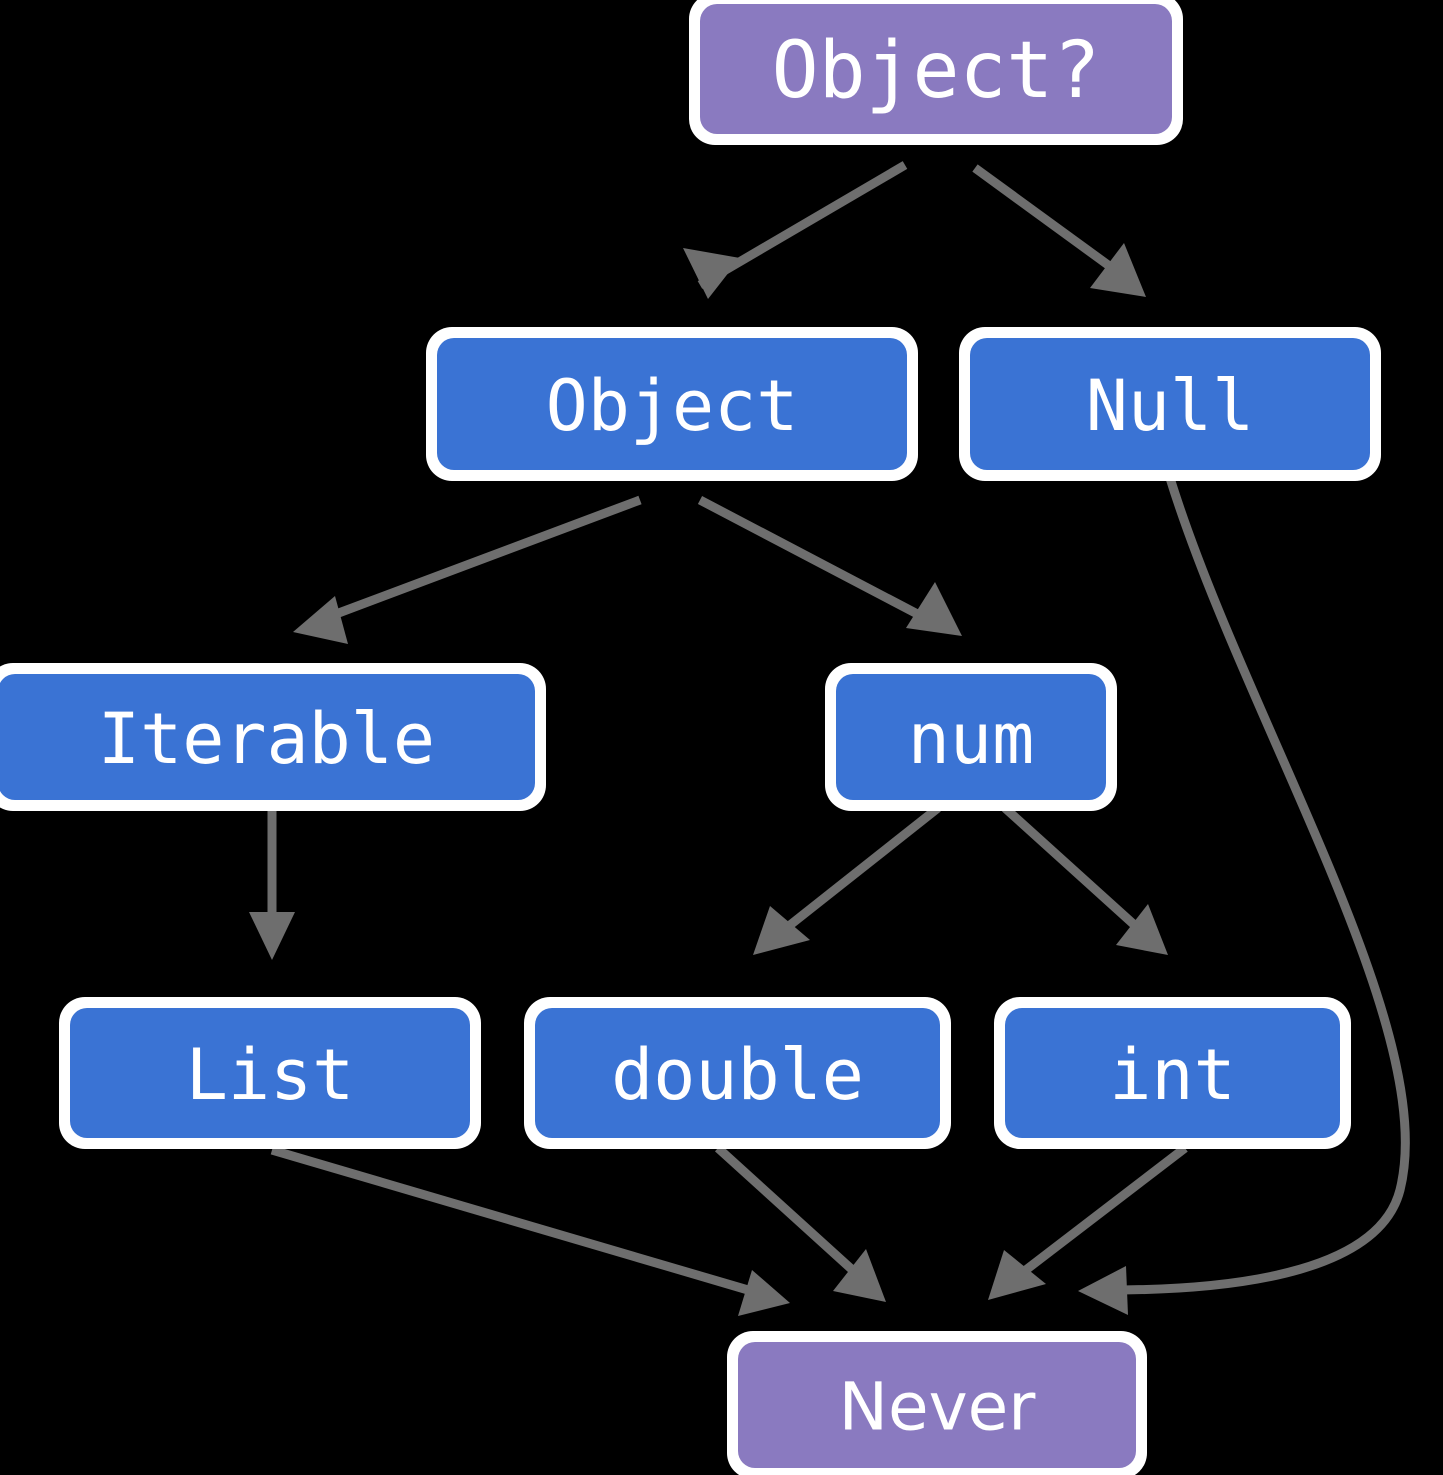  I want to click on node-never: Never, so click(937, 1403).